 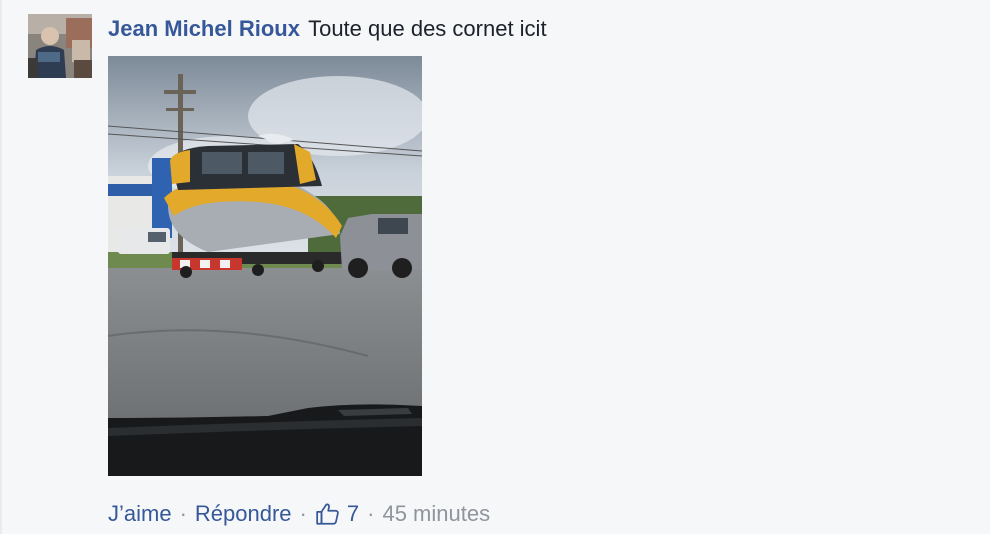 What do you see at coordinates (204, 28) in the screenshot?
I see `author-name: Jean Michel Rioux` at bounding box center [204, 28].